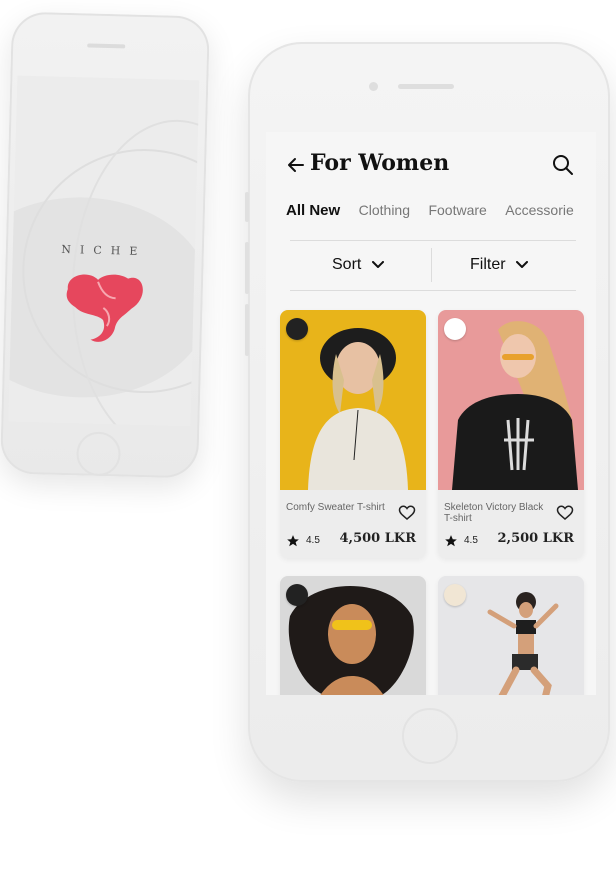 This screenshot has height=873, width=616. What do you see at coordinates (488, 264) in the screenshot?
I see `filter-label: Filter` at bounding box center [488, 264].